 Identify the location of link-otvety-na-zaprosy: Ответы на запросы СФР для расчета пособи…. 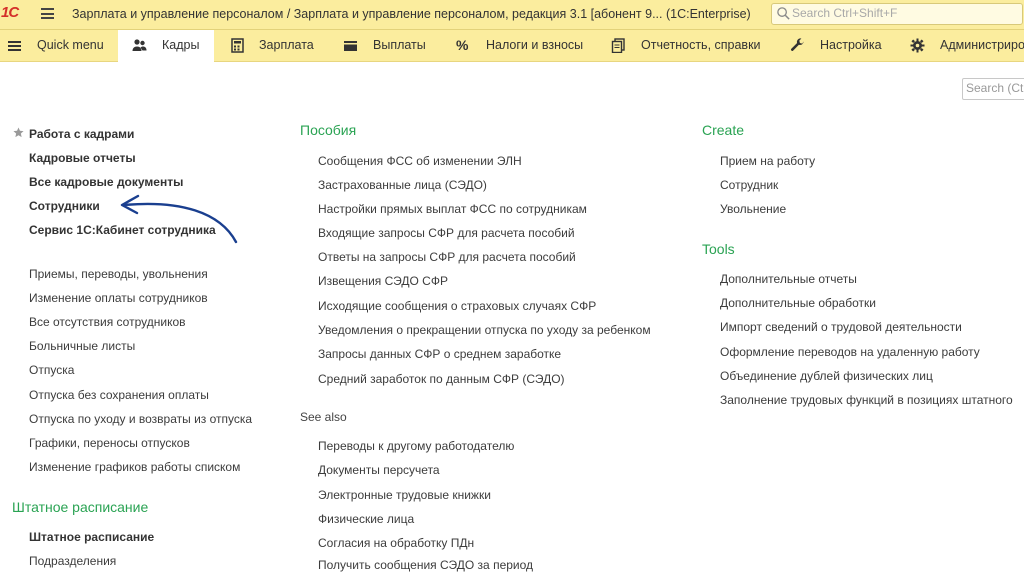
(447, 257).